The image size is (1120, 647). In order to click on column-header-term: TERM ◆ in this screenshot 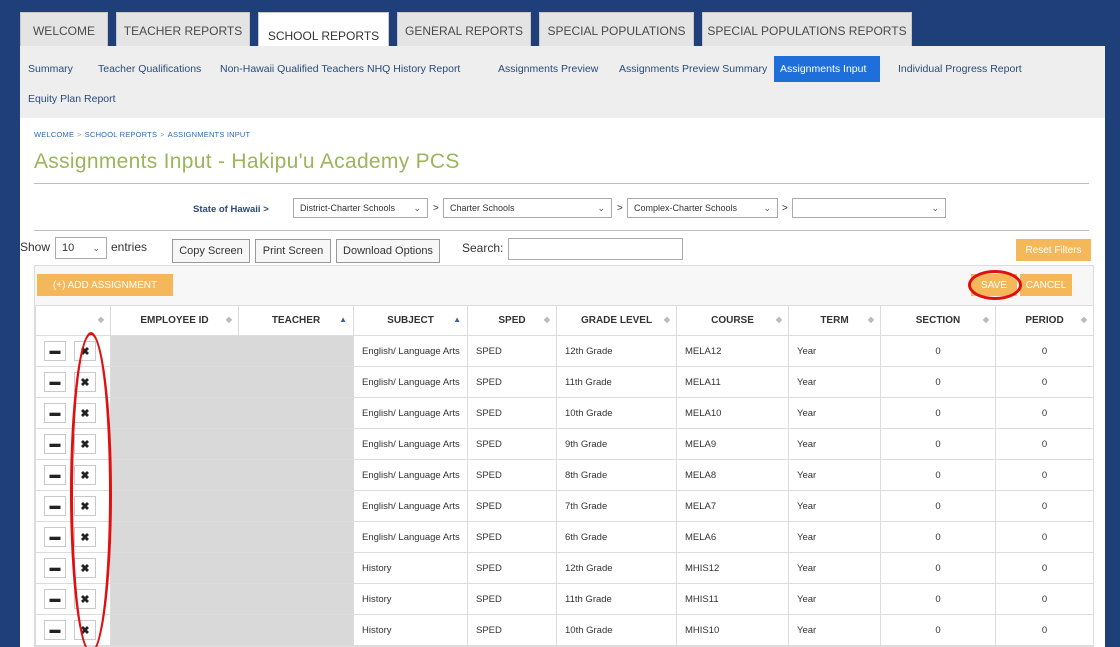, I will do `click(834, 320)`.